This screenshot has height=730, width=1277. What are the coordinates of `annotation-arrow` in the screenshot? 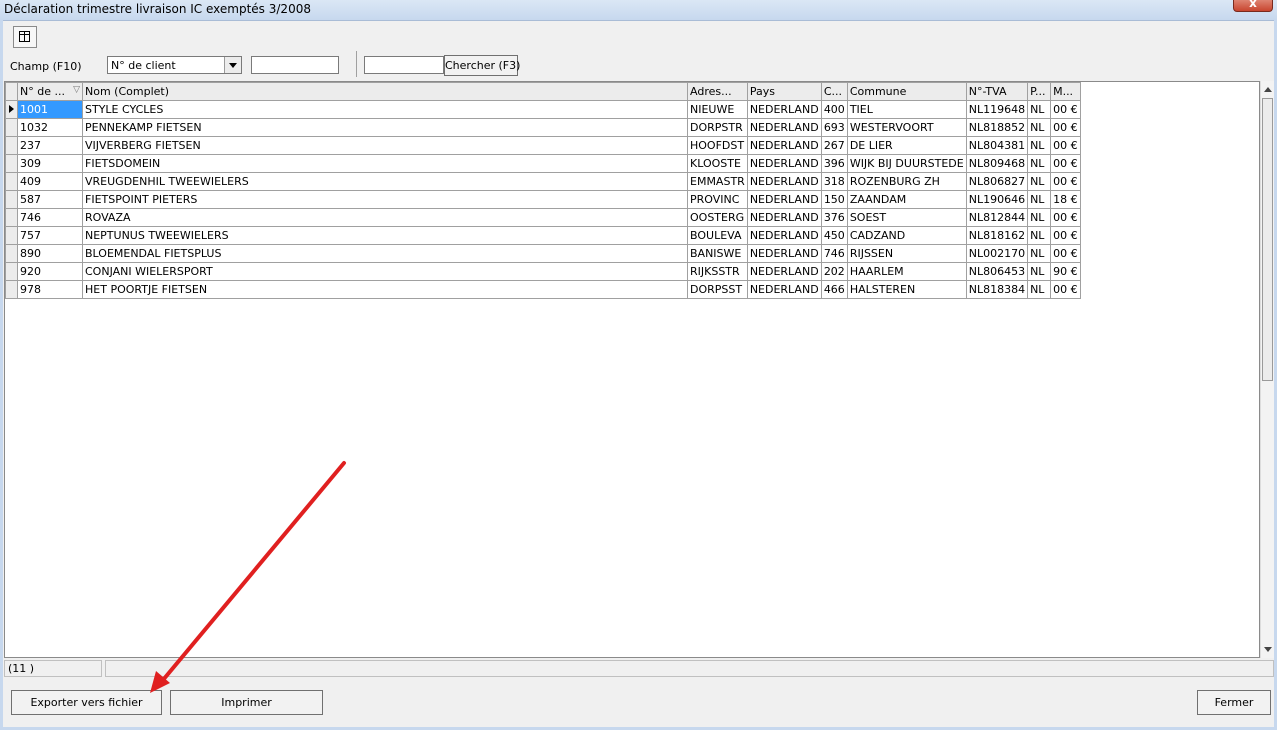 It's located at (248, 577).